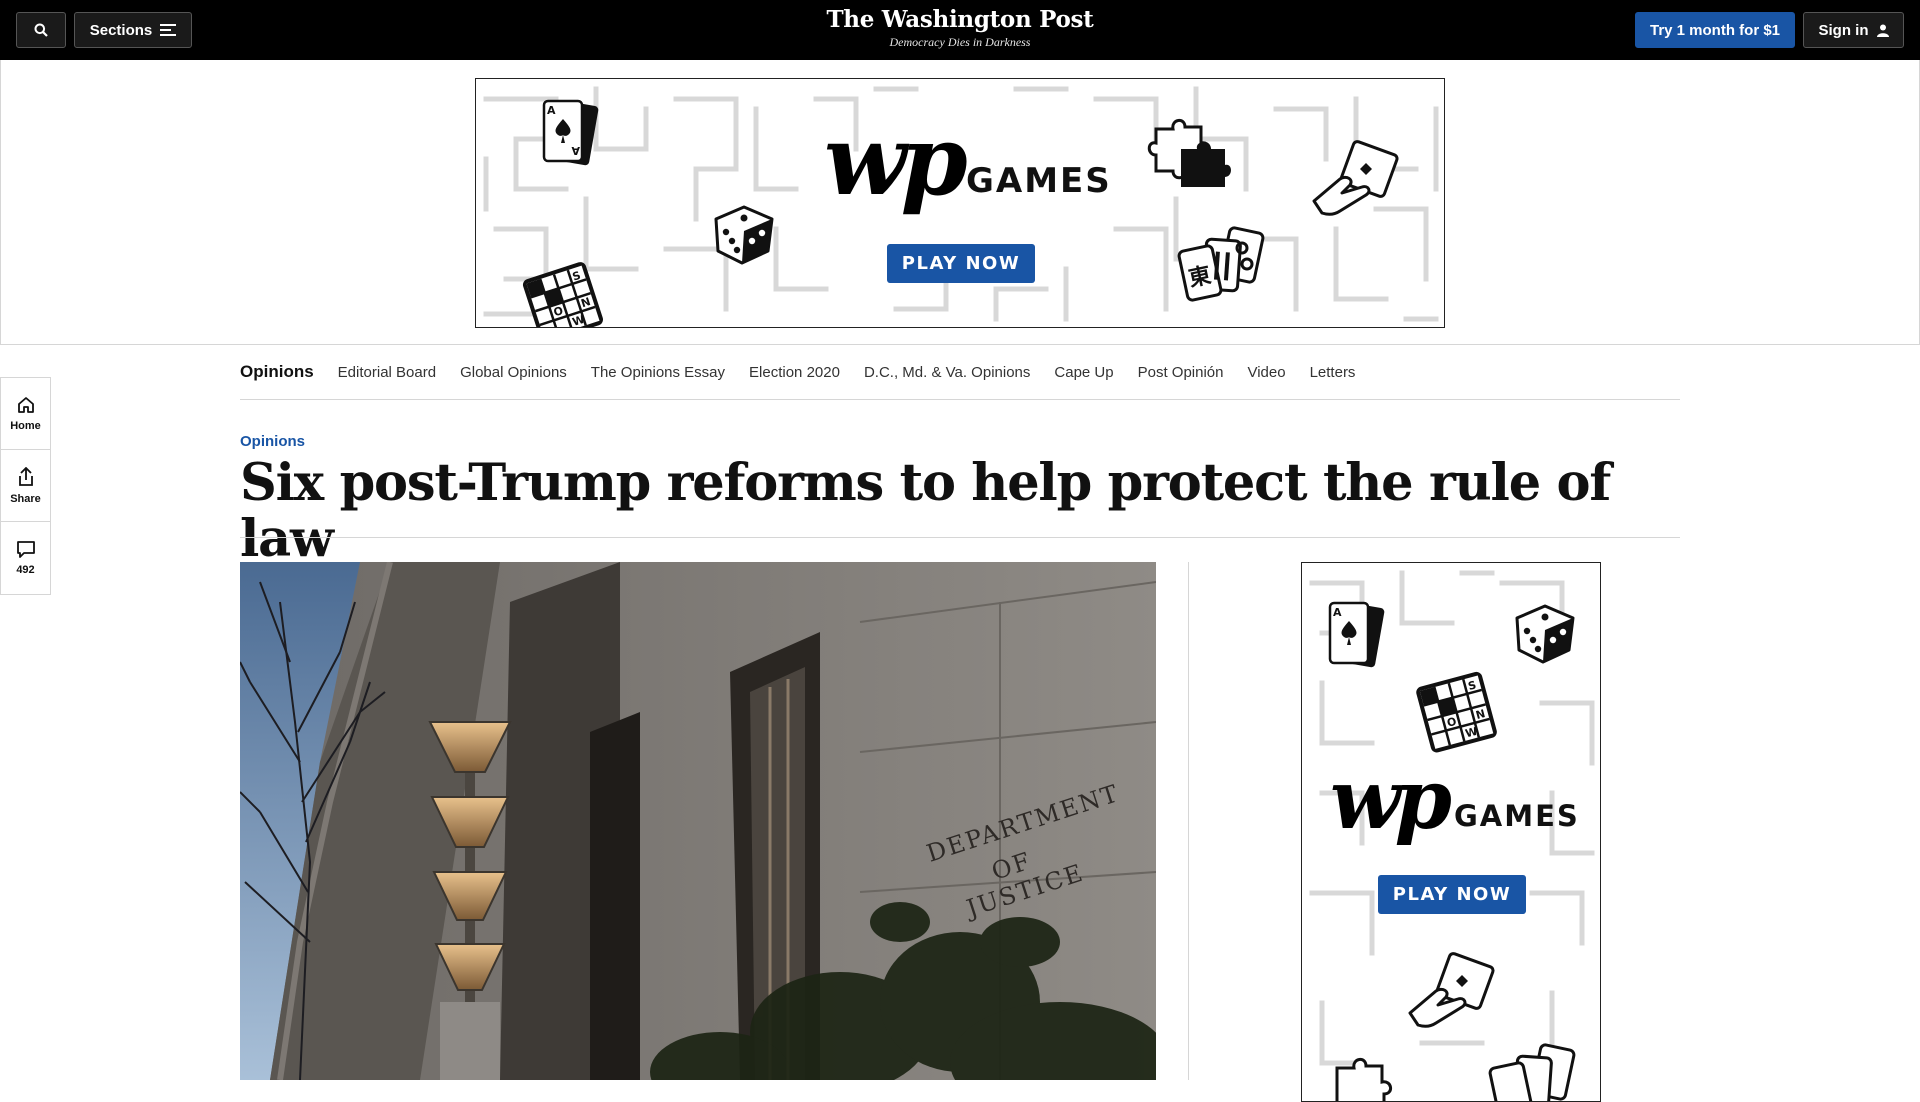 This screenshot has height=1102, width=1920. I want to click on games-ad-sidebar: A S N O W wp GAMES PLAY NOW, so click(1451, 832).